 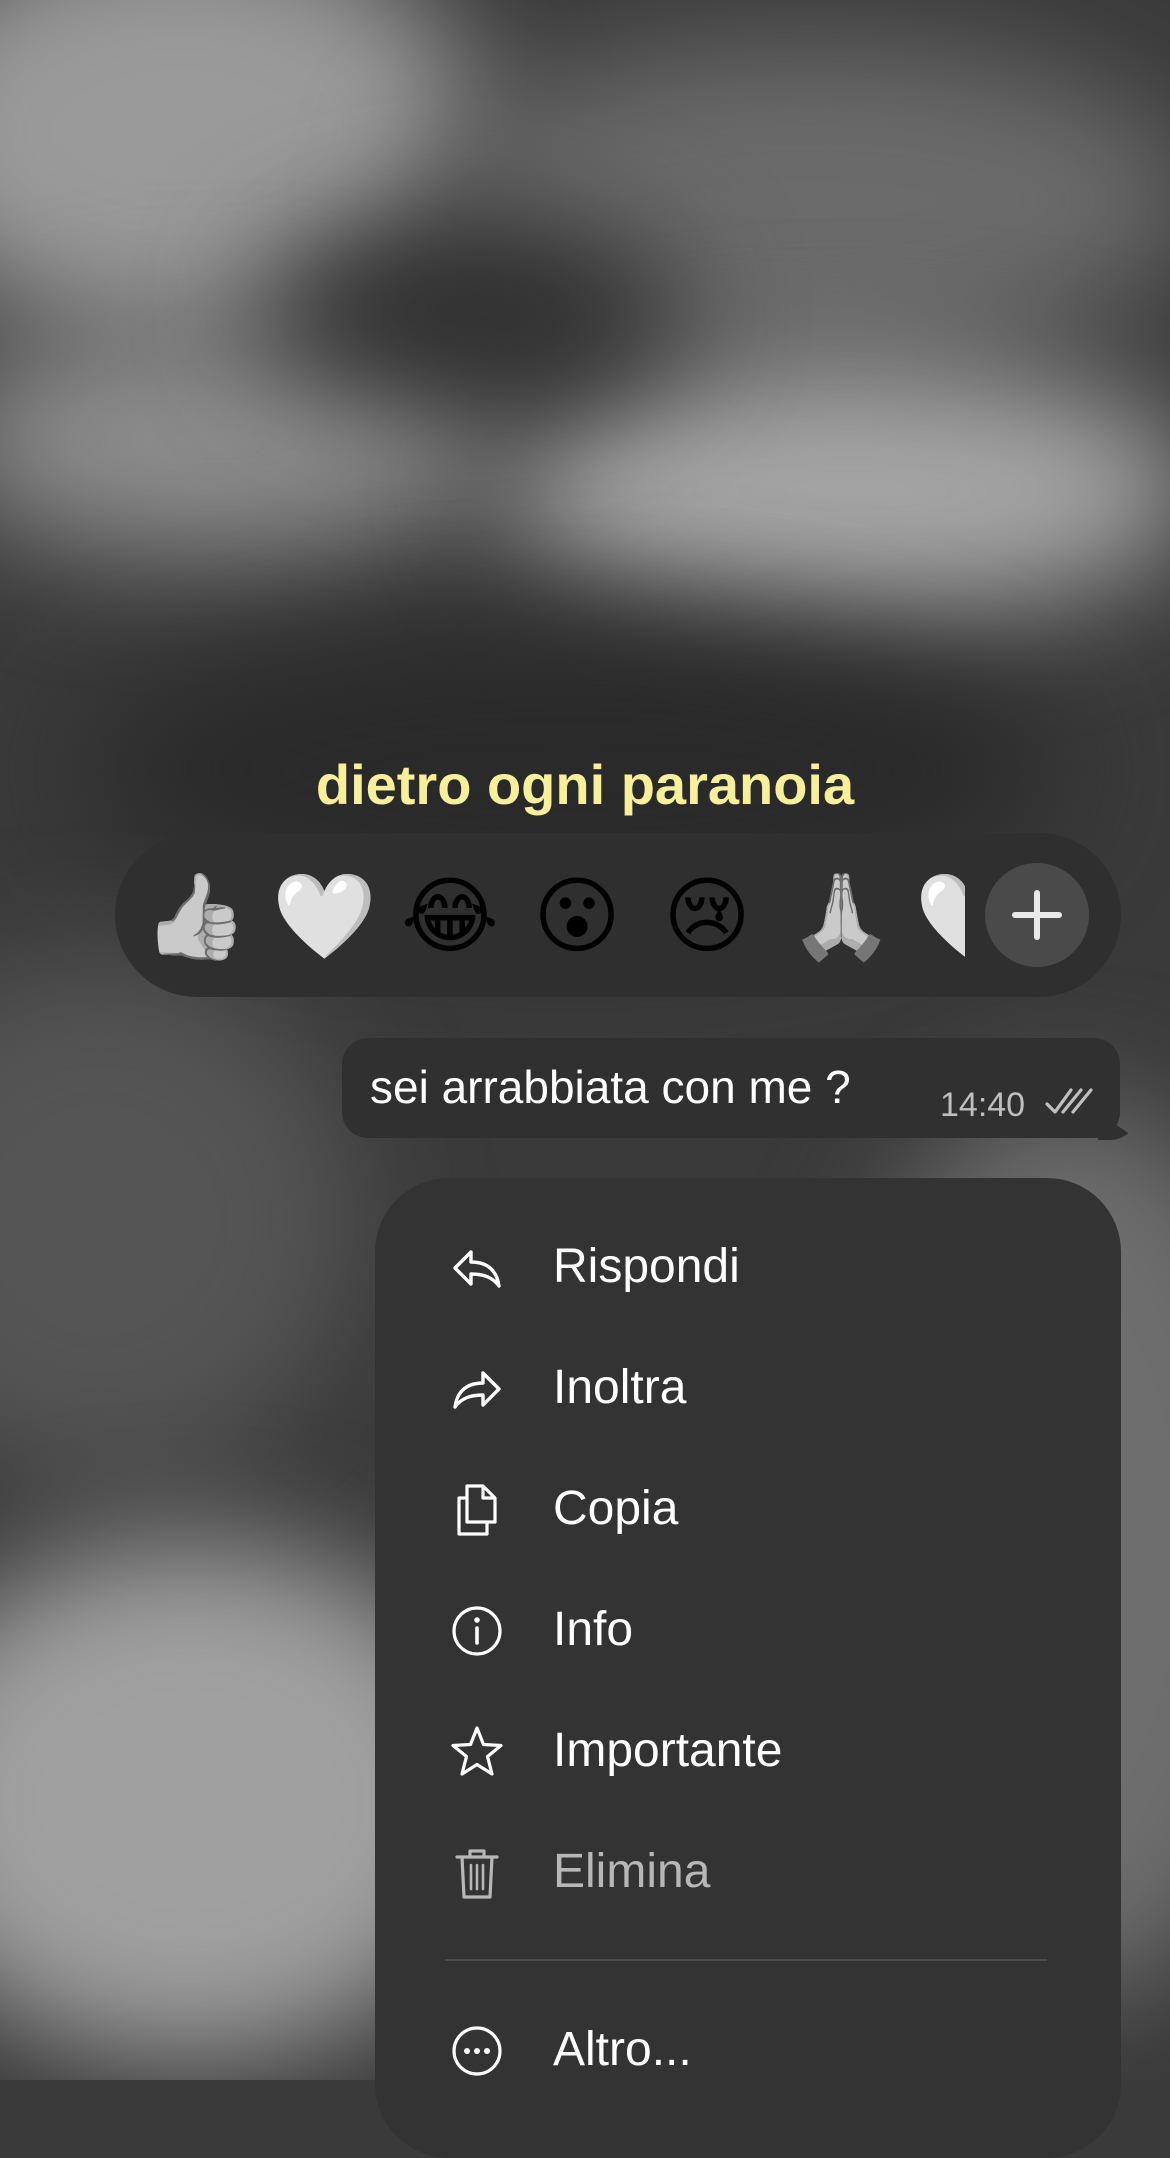 I want to click on reply-icon, so click(x=477, y=1269).